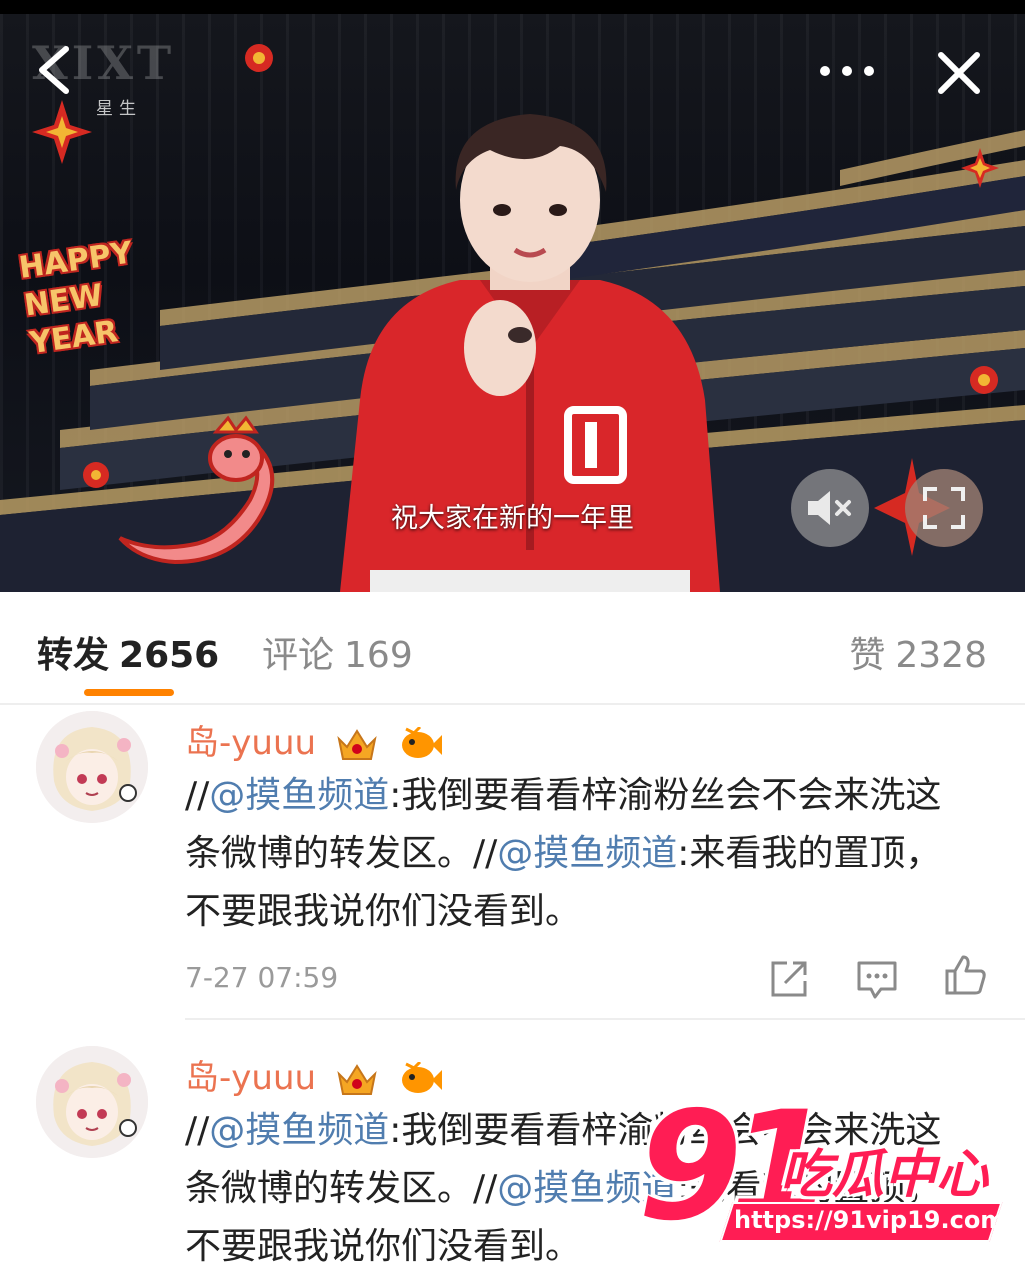 The image size is (1025, 1280). I want to click on happy-new-year-sticker: HAPPY NEW YEAR, so click(94, 297).